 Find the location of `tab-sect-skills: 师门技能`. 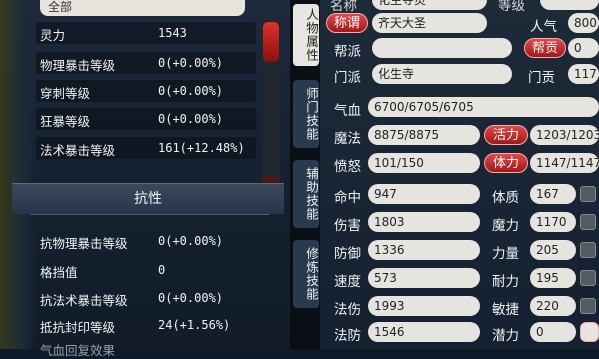

tab-sect-skills: 师门技能 is located at coordinates (306, 114).